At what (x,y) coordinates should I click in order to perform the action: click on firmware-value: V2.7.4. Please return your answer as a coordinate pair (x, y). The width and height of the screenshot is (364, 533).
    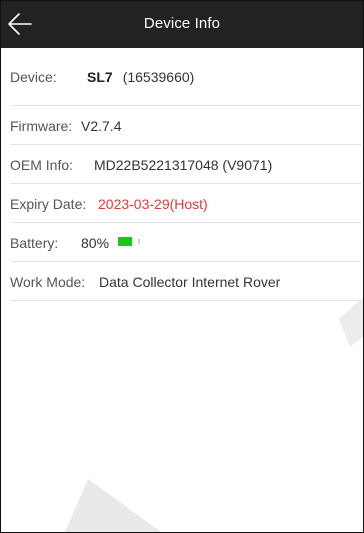
    Looking at the image, I should click on (101, 125).